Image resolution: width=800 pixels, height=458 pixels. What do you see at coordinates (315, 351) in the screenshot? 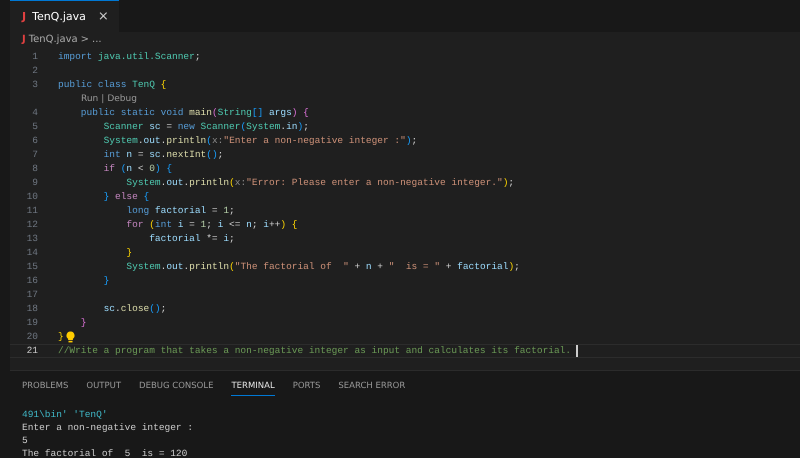
I see `code-line: //Write a program that takes a non-negative integer as input and calculates its factorial.` at bounding box center [315, 351].